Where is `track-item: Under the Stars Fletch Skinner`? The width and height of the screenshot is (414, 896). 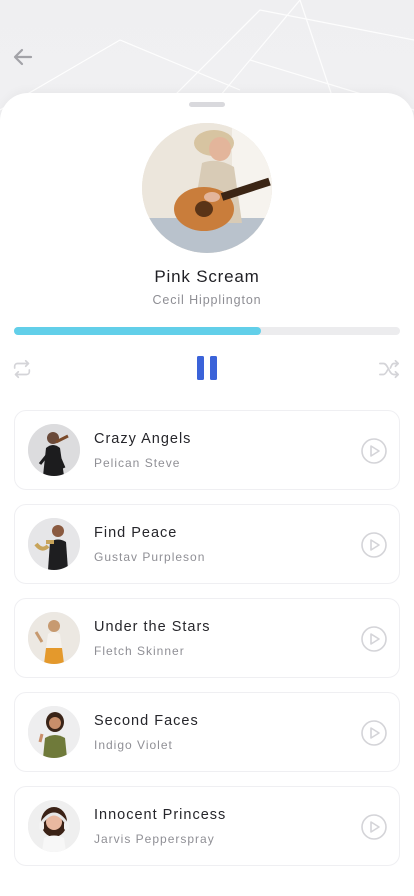 track-item: Under the Stars Fletch Skinner is located at coordinates (207, 638).